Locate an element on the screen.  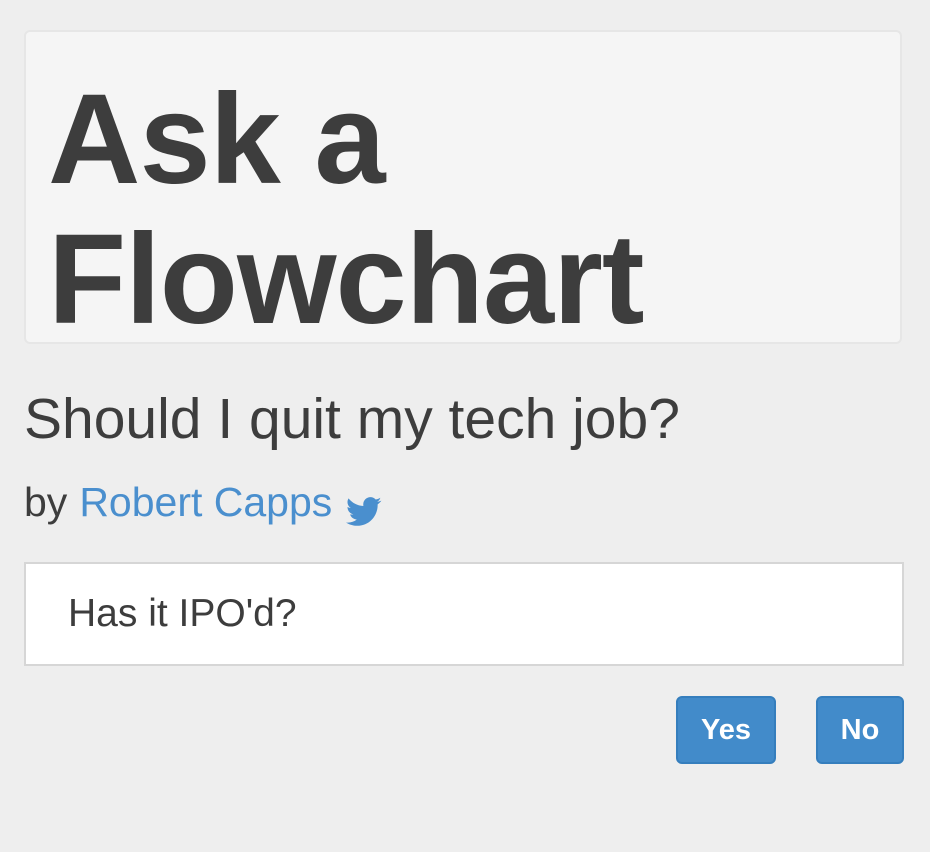
site-title-line-2: Flowchart is located at coordinates (346, 279).